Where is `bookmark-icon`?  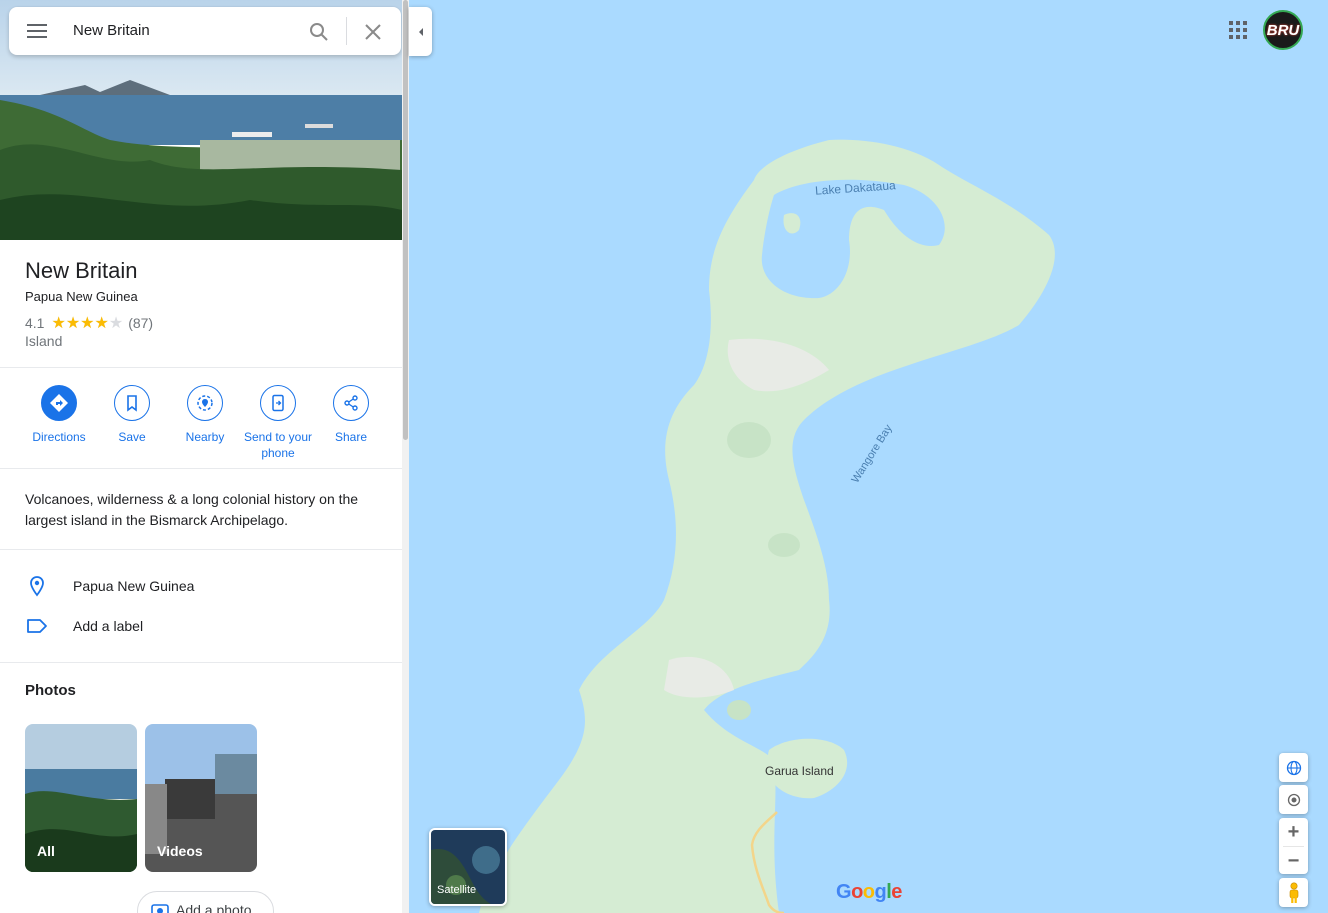 bookmark-icon is located at coordinates (132, 403).